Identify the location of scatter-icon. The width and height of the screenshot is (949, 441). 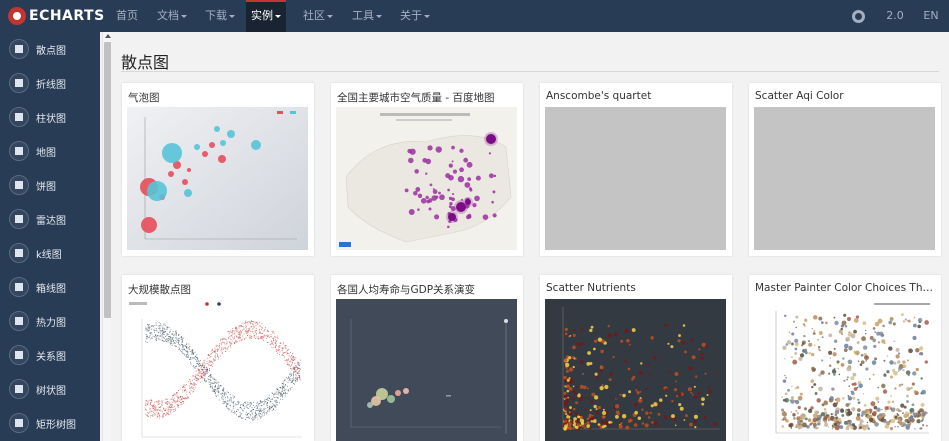
(19, 49).